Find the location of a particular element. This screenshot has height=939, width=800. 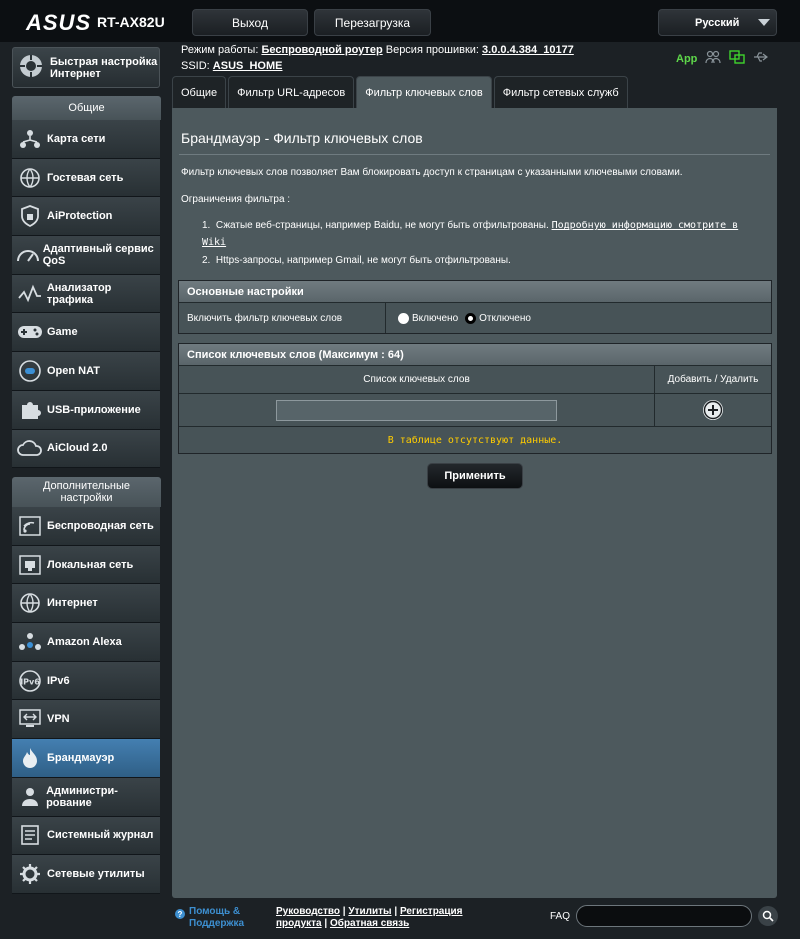

sidebar-item-game: Game is located at coordinates (86, 333).